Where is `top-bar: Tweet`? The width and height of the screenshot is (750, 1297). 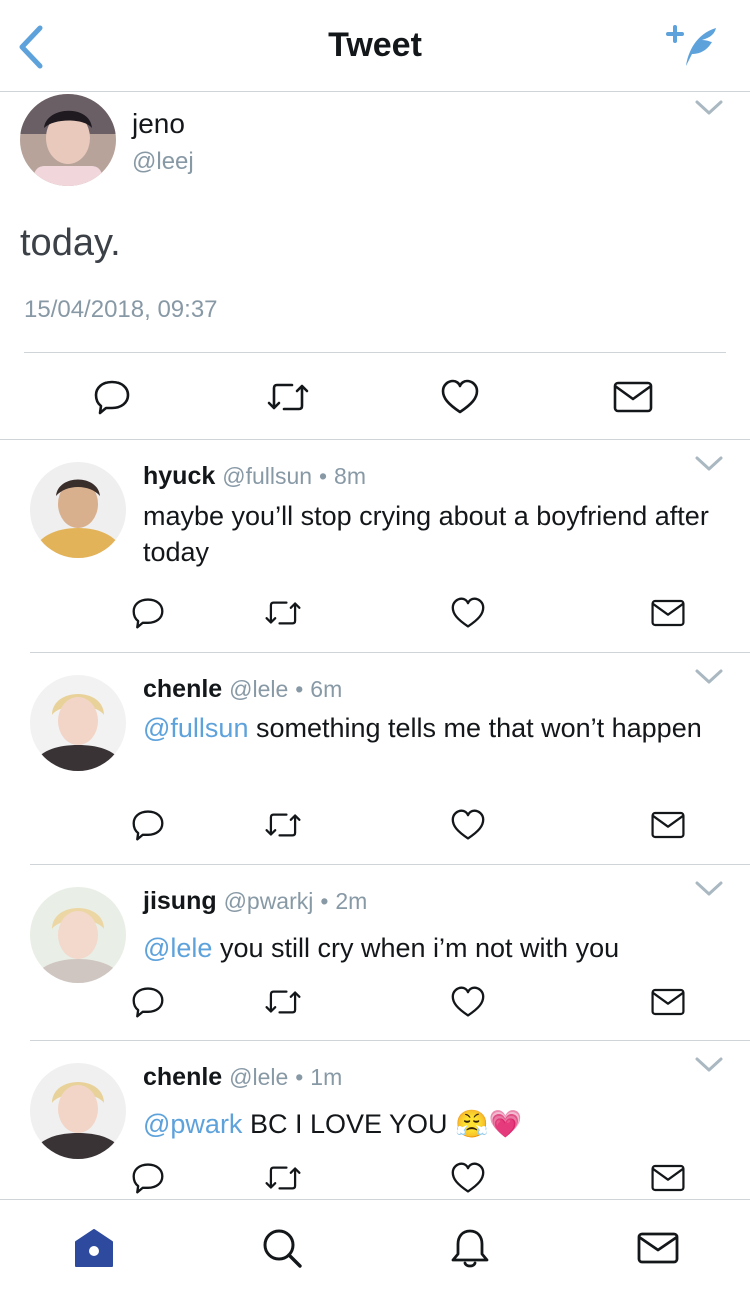 top-bar: Tweet is located at coordinates (375, 46).